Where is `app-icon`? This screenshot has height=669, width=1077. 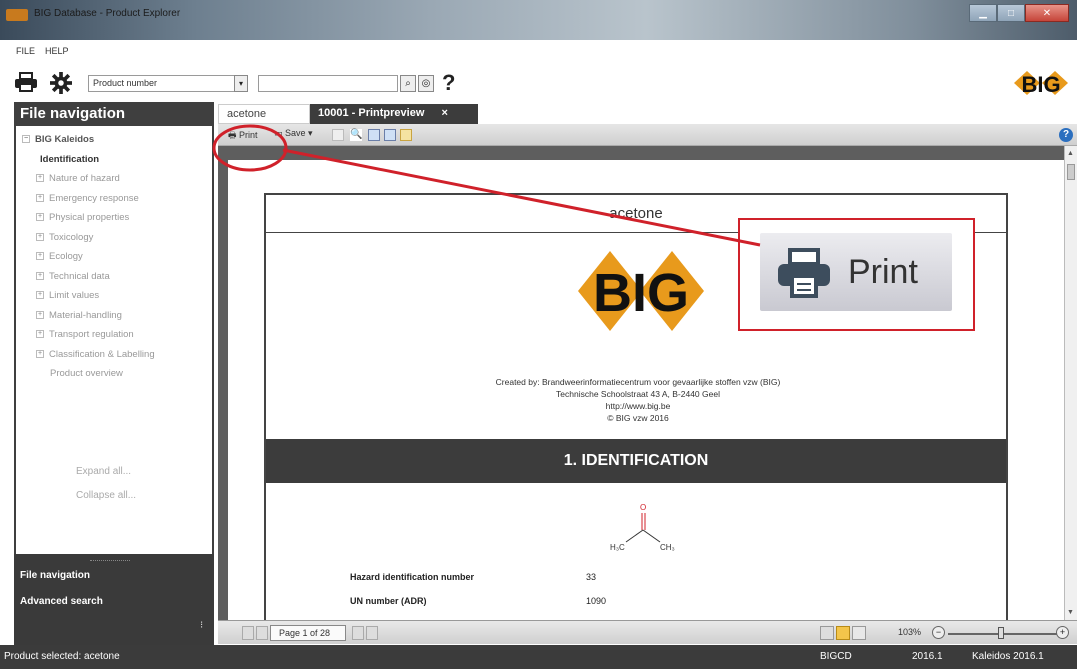 app-icon is located at coordinates (17, 15).